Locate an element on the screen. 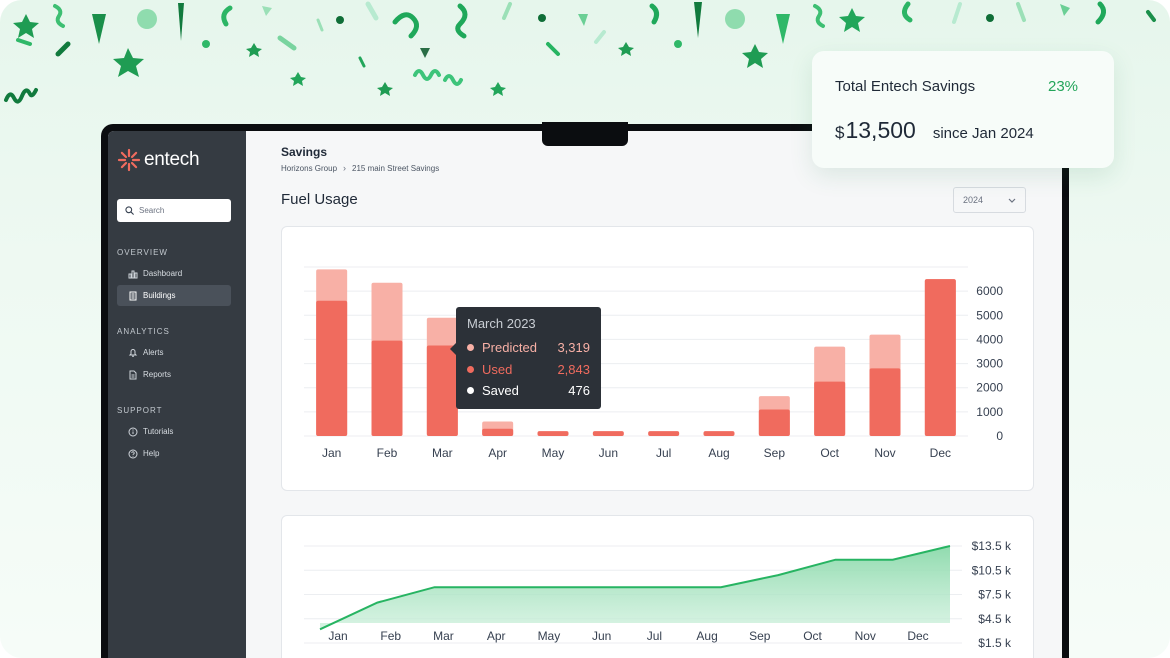  sidebar-item-dashboard: Dashboard is located at coordinates (174, 273).